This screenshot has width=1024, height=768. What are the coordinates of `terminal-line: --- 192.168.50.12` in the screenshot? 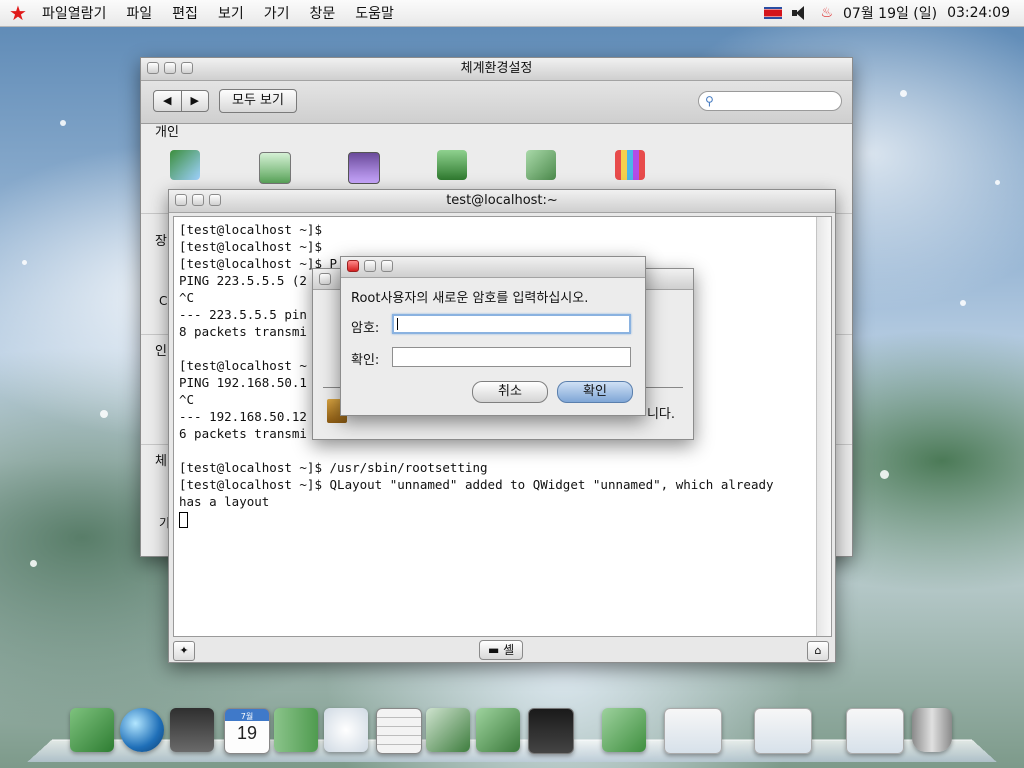 It's located at (243, 416).